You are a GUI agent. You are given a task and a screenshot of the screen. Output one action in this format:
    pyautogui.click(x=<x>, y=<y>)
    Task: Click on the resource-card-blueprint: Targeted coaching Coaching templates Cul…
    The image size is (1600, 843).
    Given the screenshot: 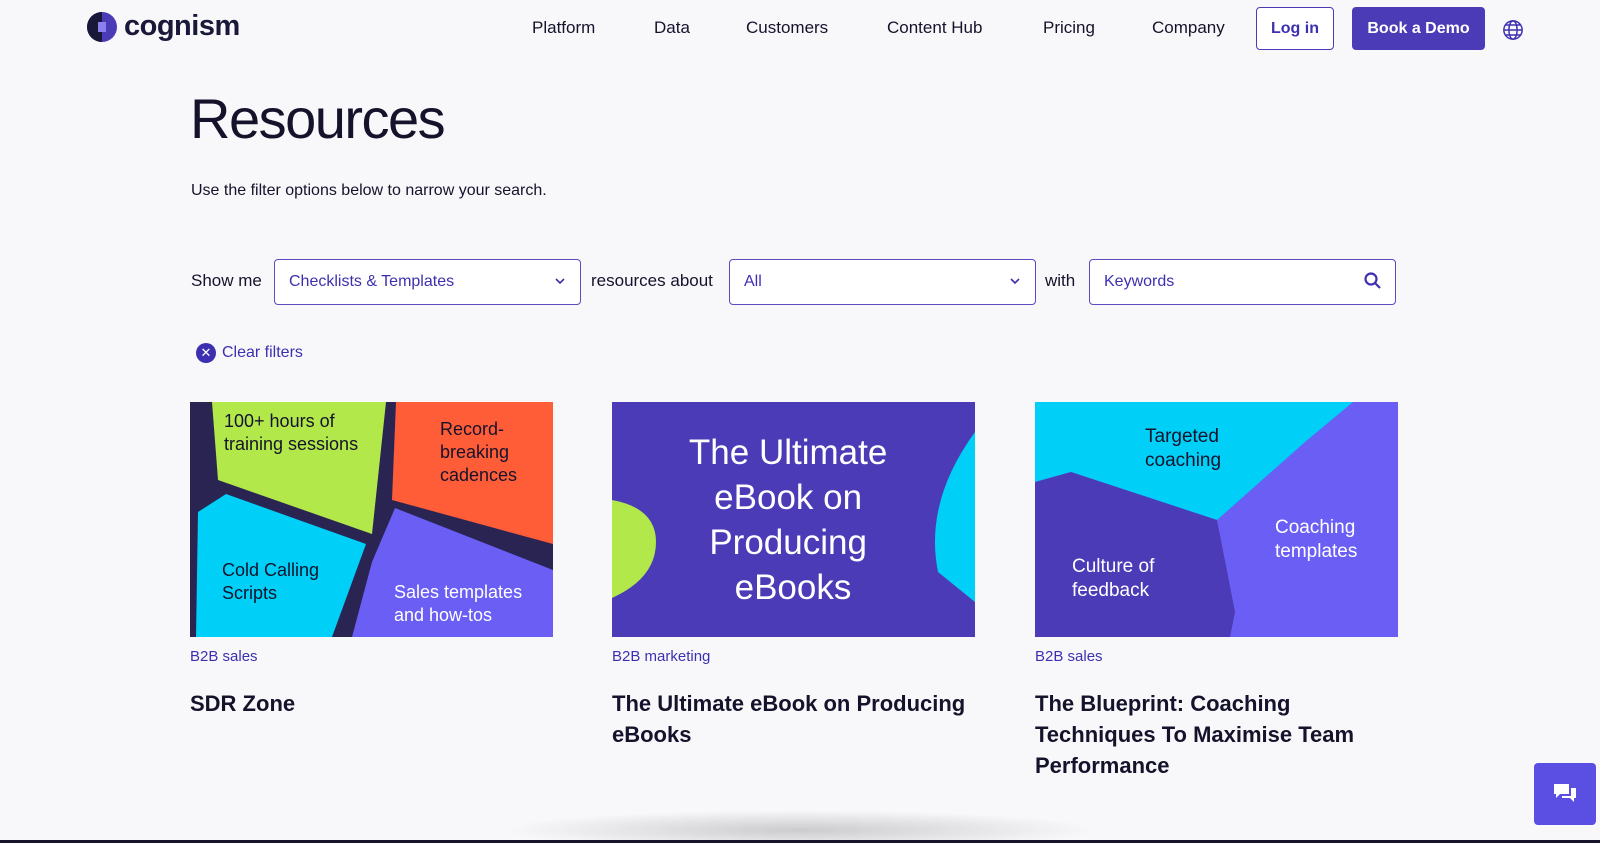 What is the action you would take?
    pyautogui.click(x=1216, y=519)
    